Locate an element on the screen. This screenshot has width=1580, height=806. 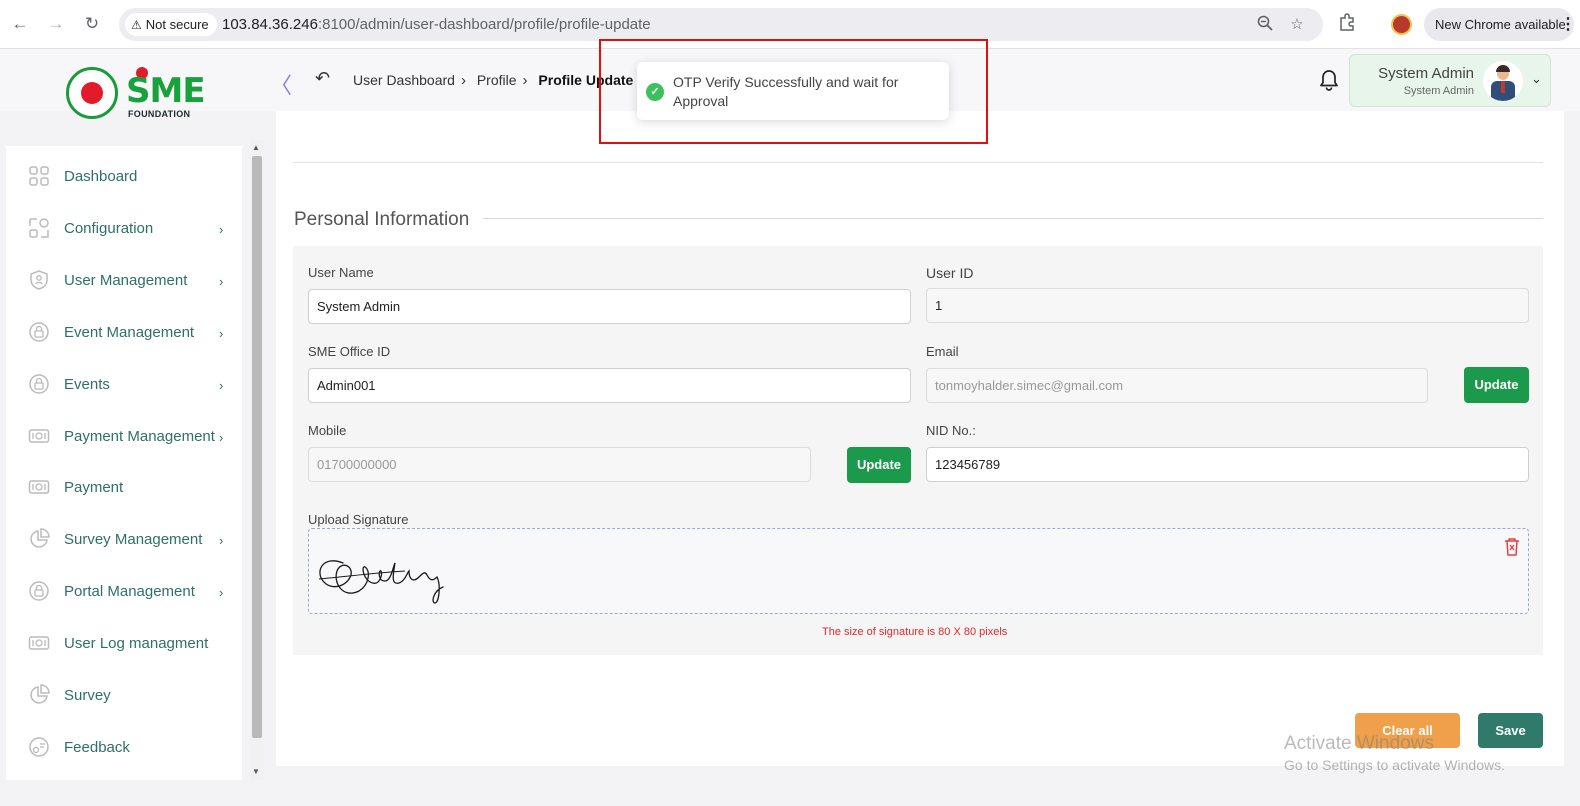
mobile-label: Mobile is located at coordinates (327, 430).